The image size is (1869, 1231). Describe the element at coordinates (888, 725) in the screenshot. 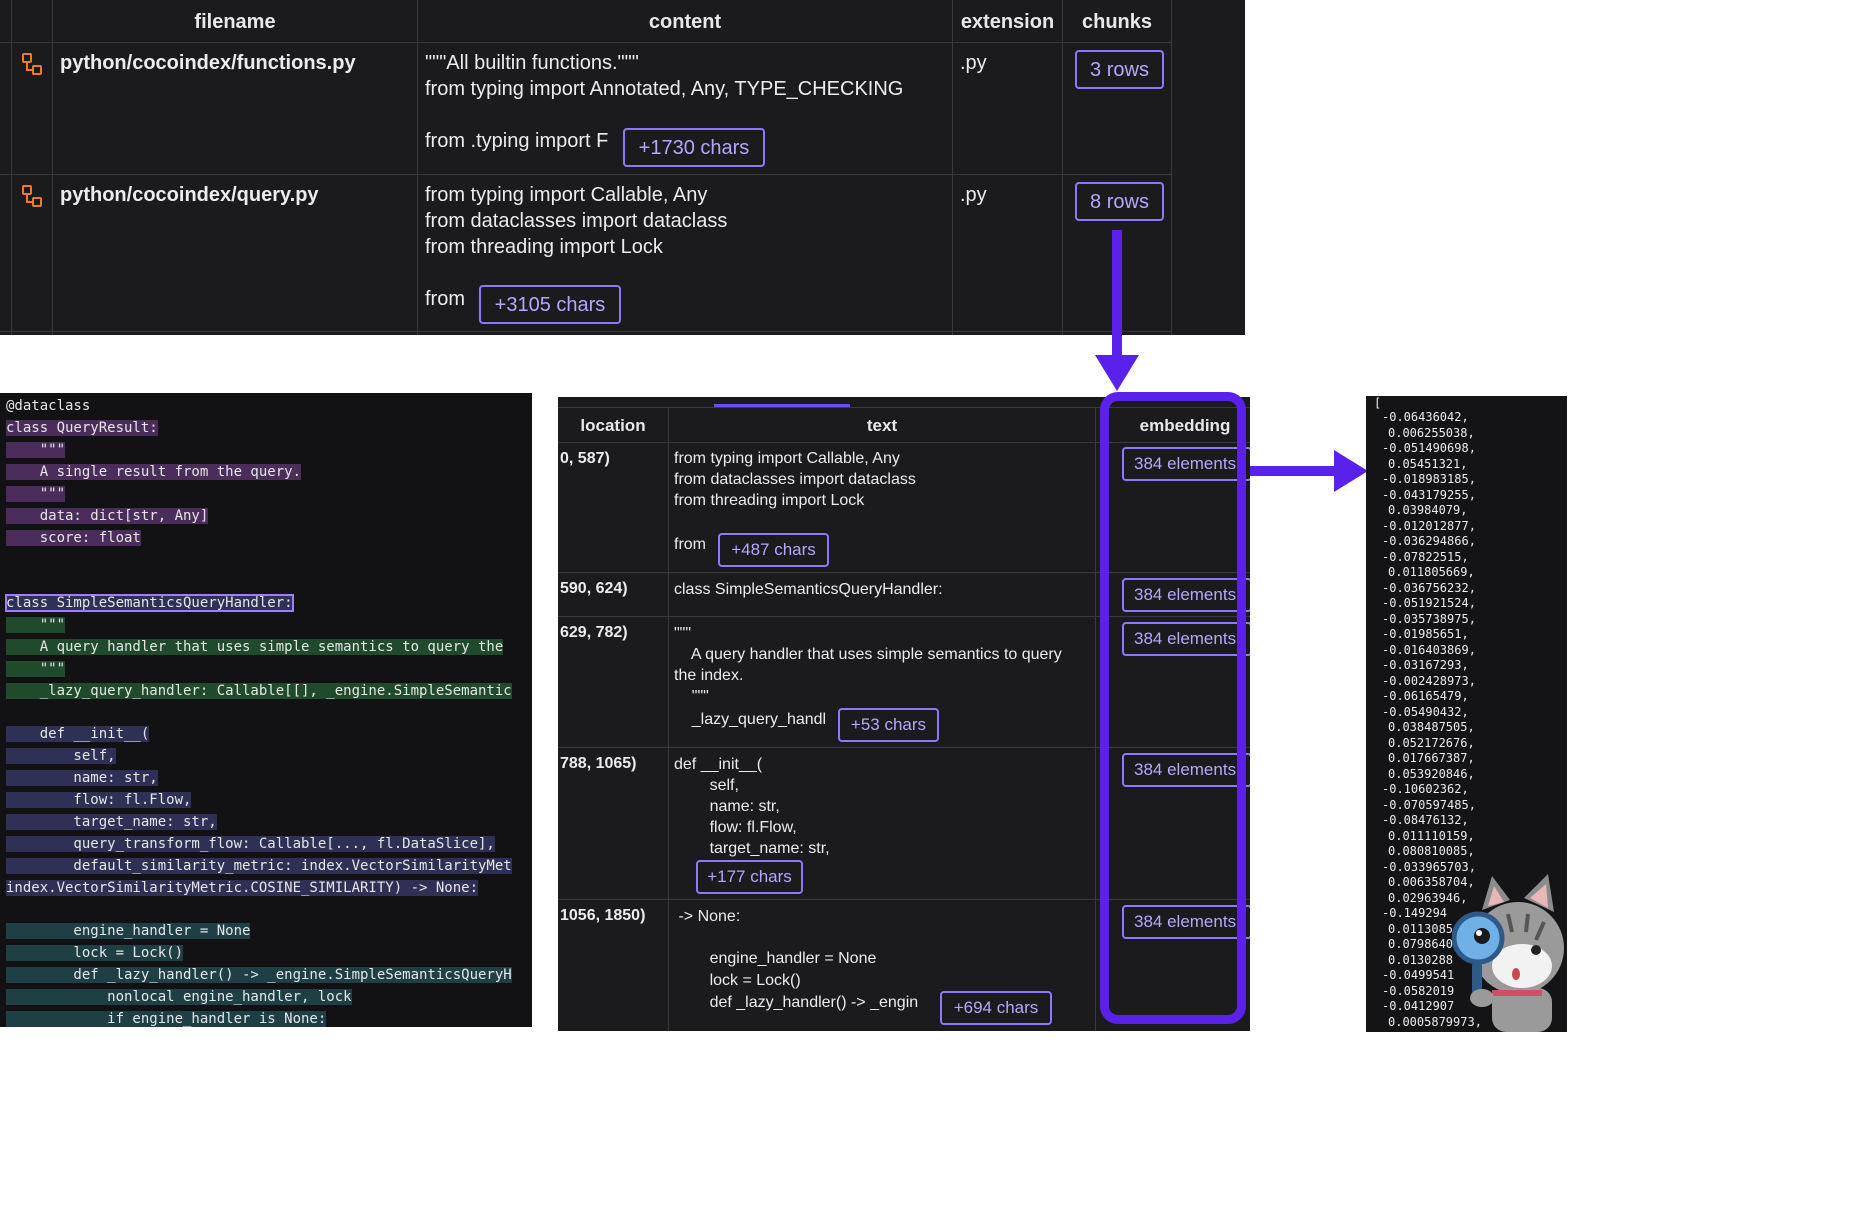

I see `expand-text-button: +53 chars` at that location.